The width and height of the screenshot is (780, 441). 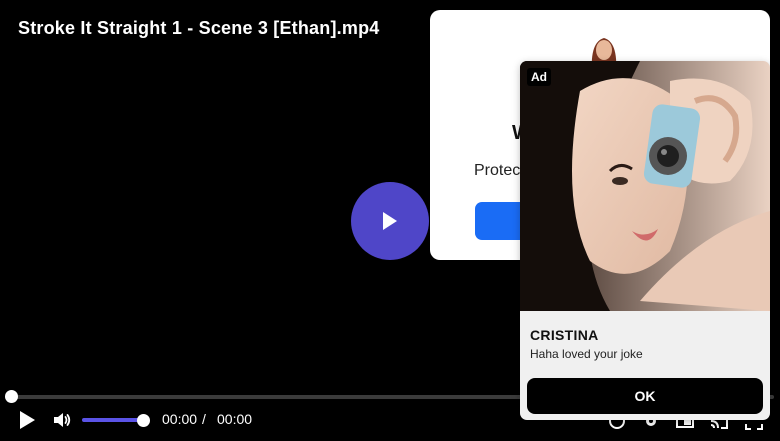 What do you see at coordinates (143, 420) in the screenshot?
I see `volume-handle` at bounding box center [143, 420].